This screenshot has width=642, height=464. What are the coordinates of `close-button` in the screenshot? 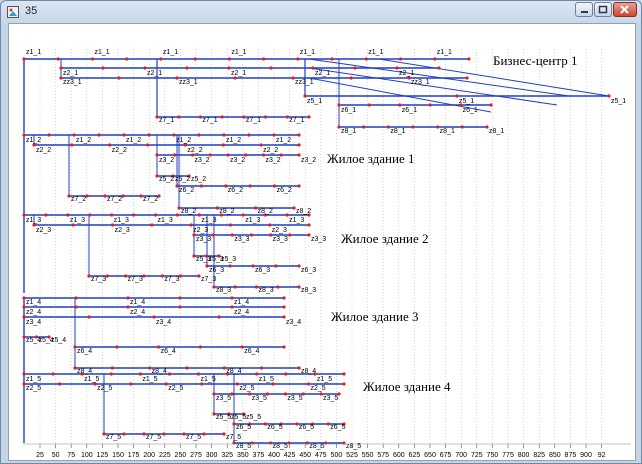 It's located at (625, 9).